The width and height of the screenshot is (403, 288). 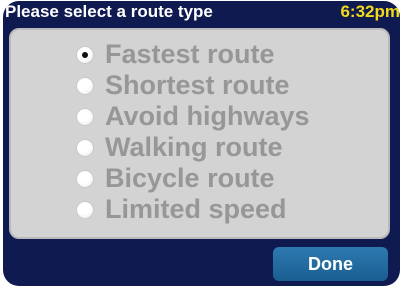 I want to click on route-option-shortest: Shortest route, so click(x=199, y=85).